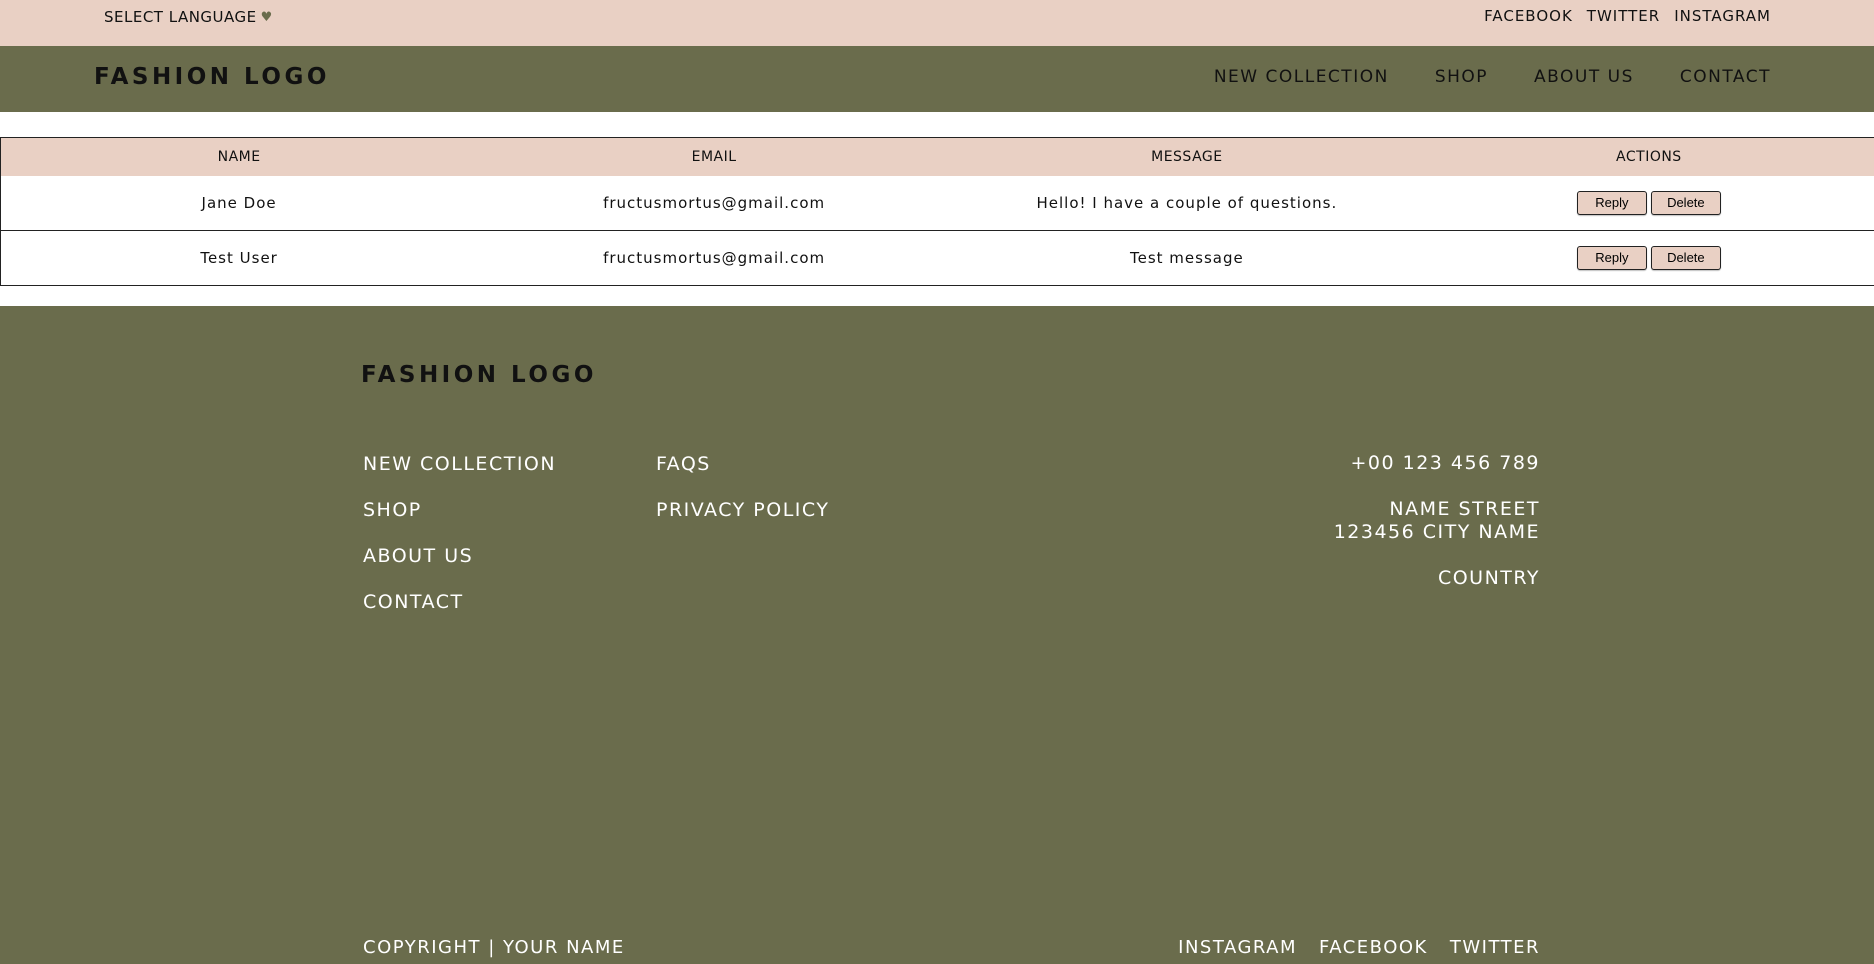 This screenshot has height=964, width=1874. Describe the element at coordinates (1187, 202) in the screenshot. I see `cell-message: Hello! I have a couple of questions.` at that location.